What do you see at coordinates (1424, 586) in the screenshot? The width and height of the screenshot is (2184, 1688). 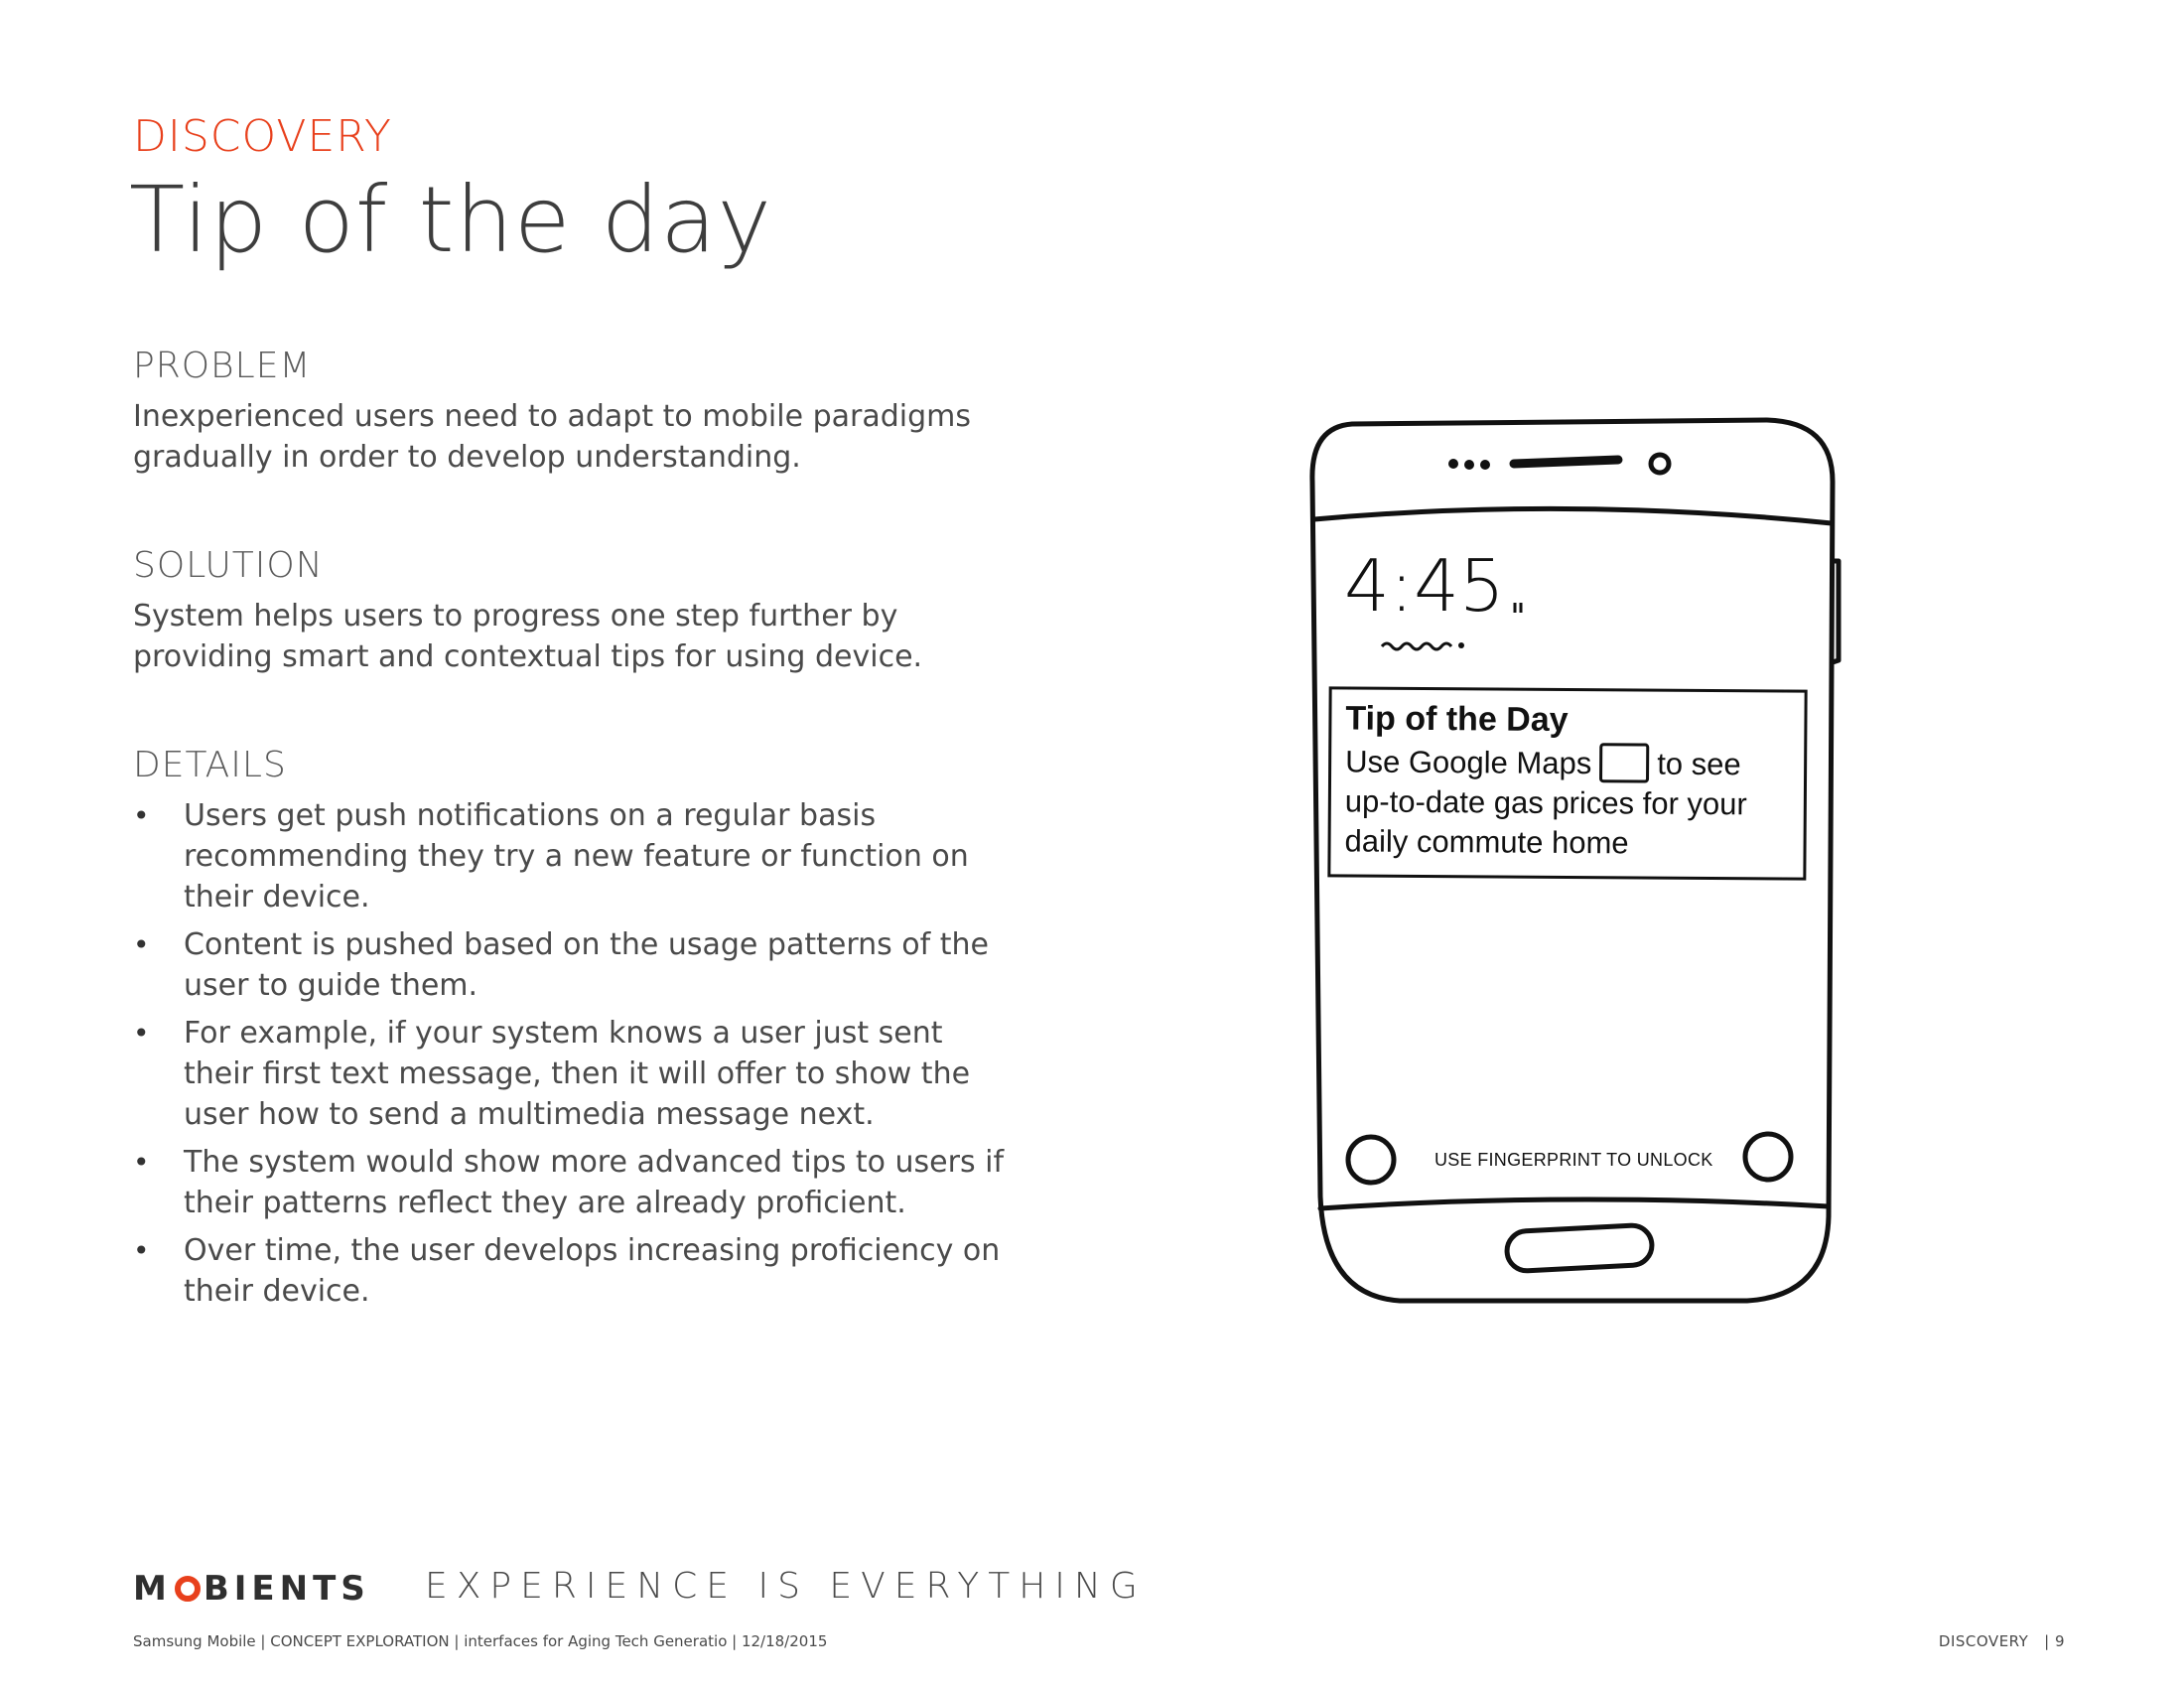 I see `clock-time: 4:45` at bounding box center [1424, 586].